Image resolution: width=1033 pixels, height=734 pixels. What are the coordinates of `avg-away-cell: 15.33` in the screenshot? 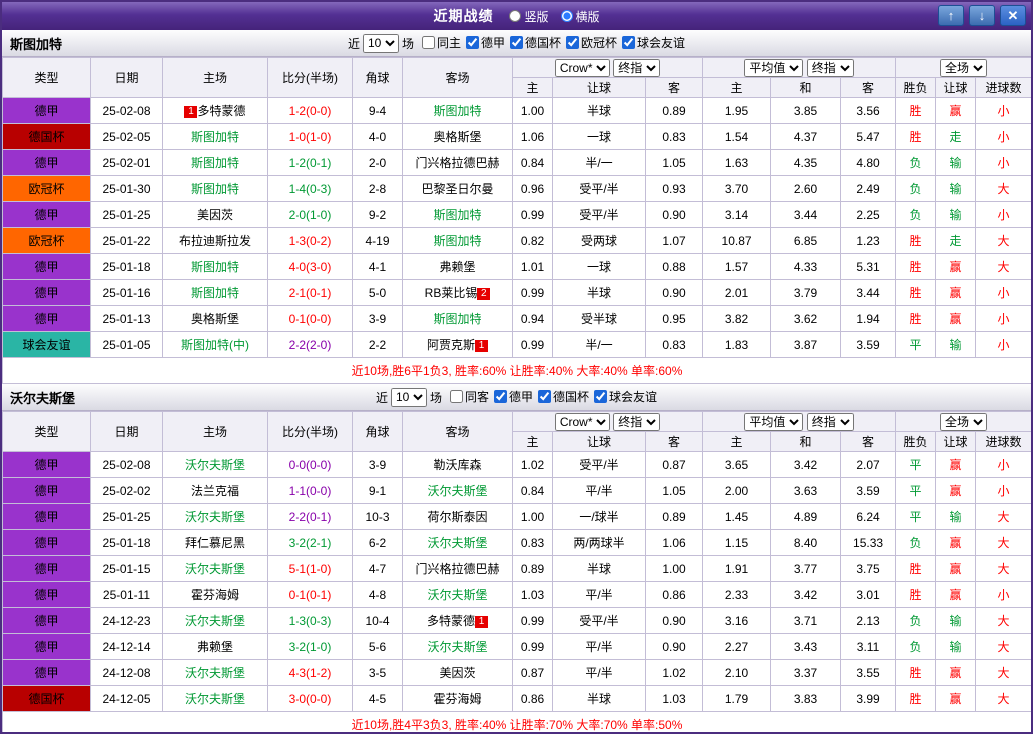 It's located at (868, 542).